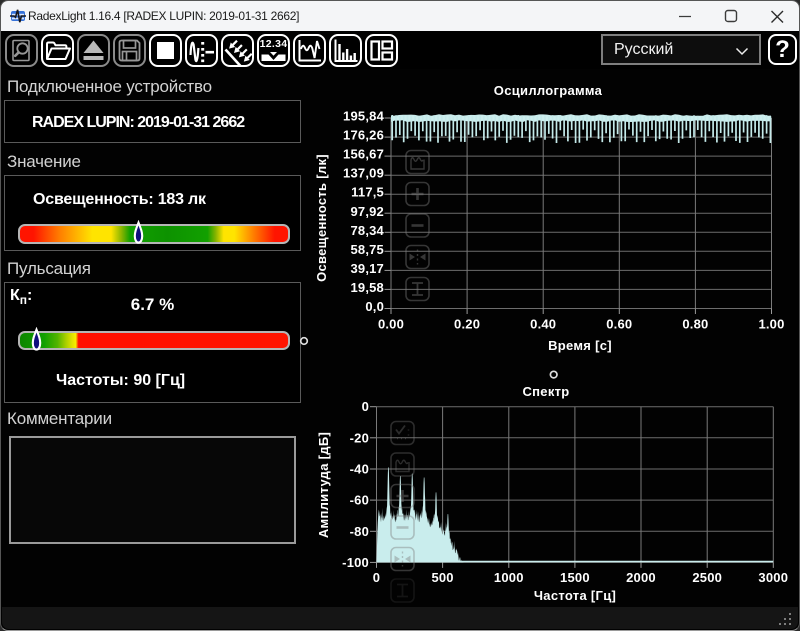  Describe the element at coordinates (364, 116) in the screenshot. I see `svg-text: 195,84` at that location.